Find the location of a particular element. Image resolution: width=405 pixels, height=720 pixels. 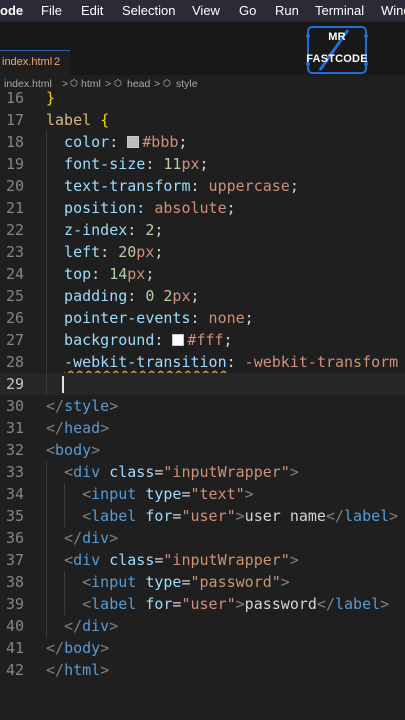

menu-terminal: Terminal is located at coordinates (339, 10).